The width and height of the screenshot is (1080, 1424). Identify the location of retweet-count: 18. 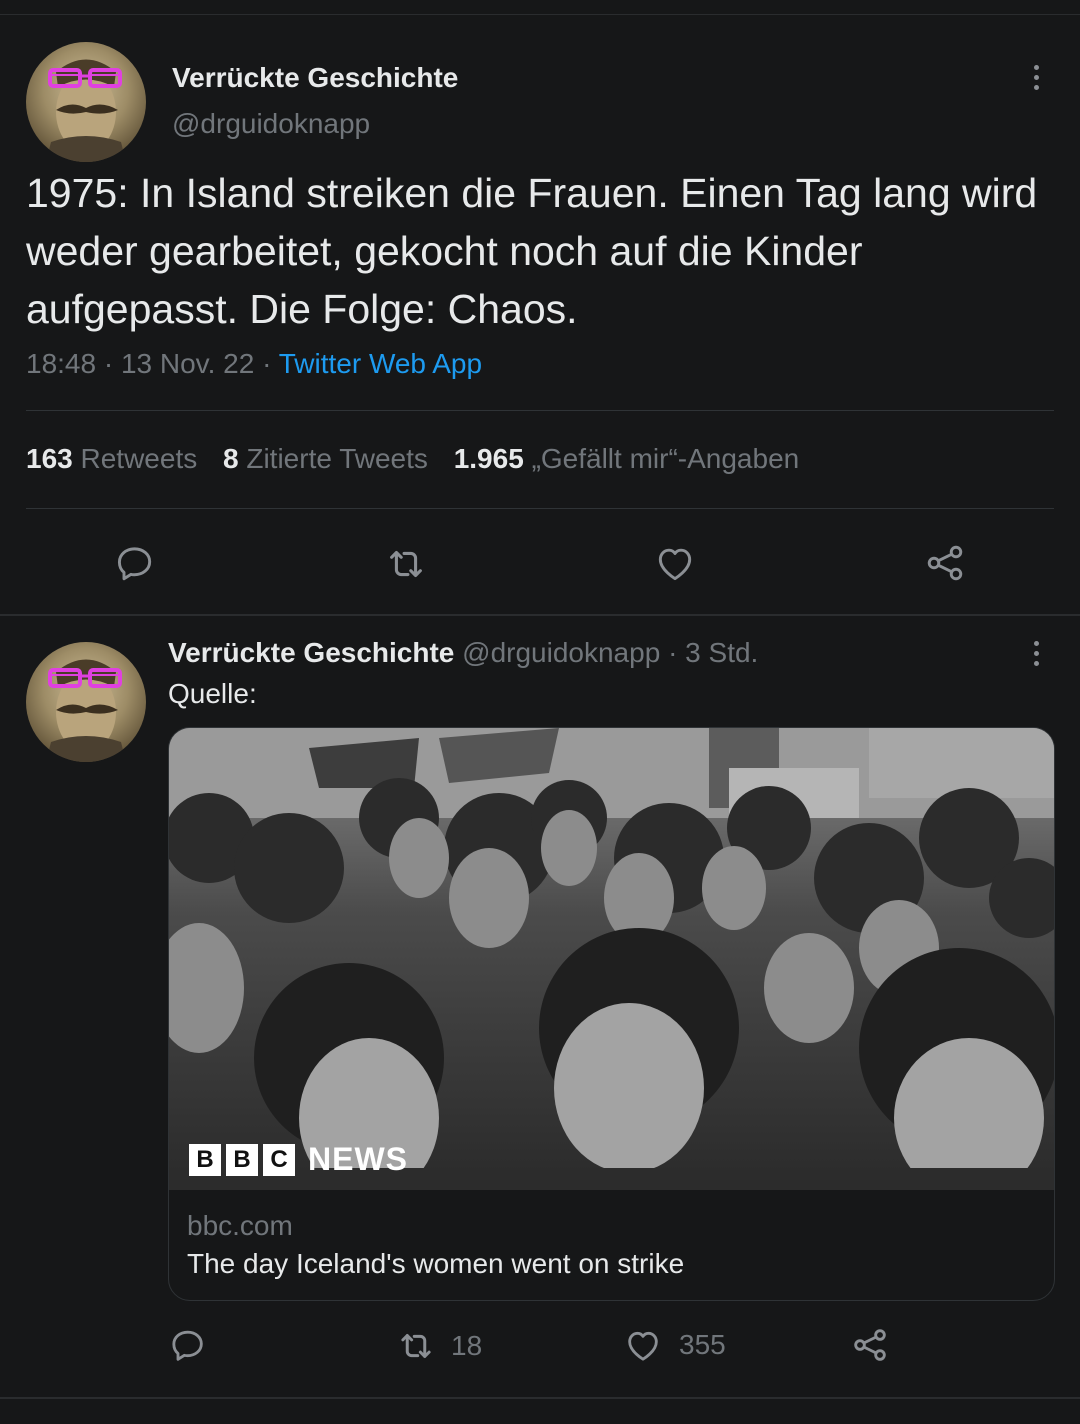
(467, 1345).